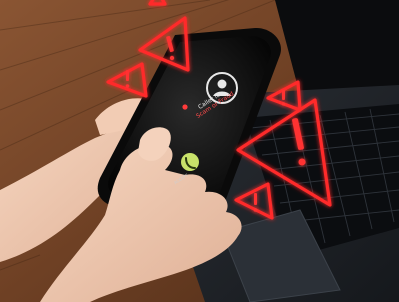 Image resolution: width=399 pixels, height=302 pixels. I want to click on decline-dot-icon, so click(185, 107).